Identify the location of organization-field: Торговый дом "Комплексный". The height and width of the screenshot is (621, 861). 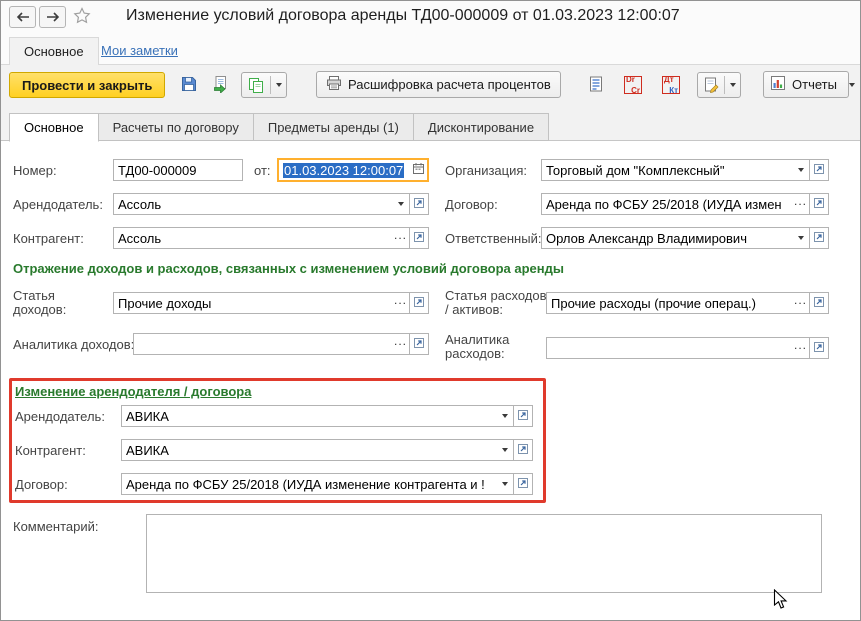
(685, 170).